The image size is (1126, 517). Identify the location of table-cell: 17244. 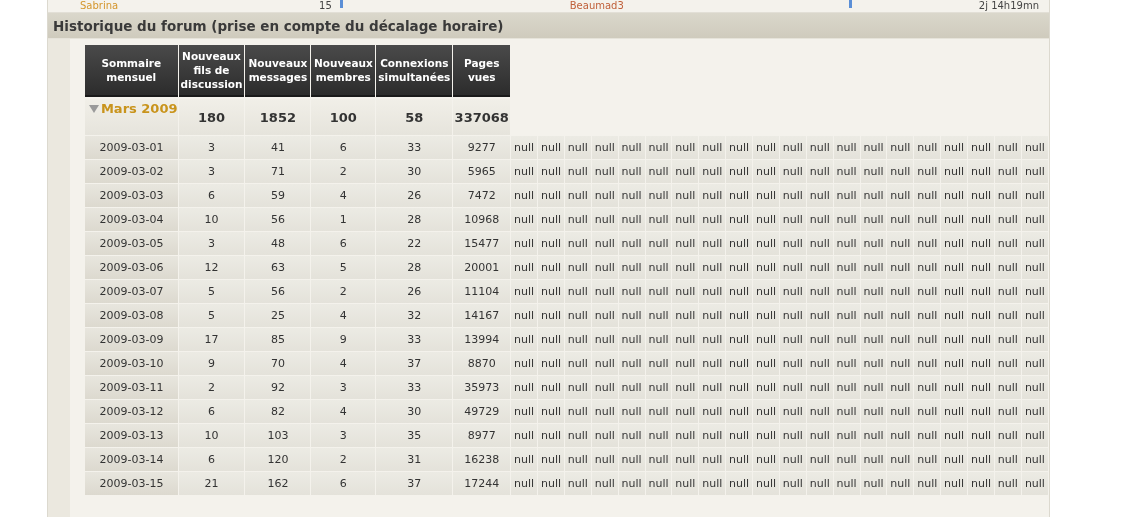
(482, 484).